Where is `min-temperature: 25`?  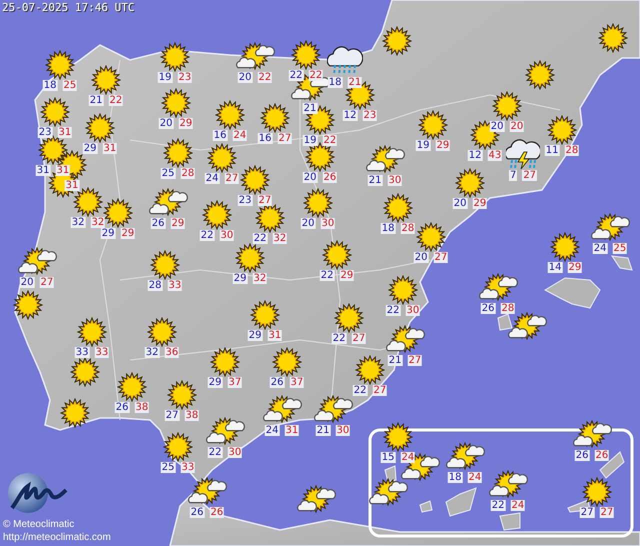
min-temperature: 25 is located at coordinates (168, 173).